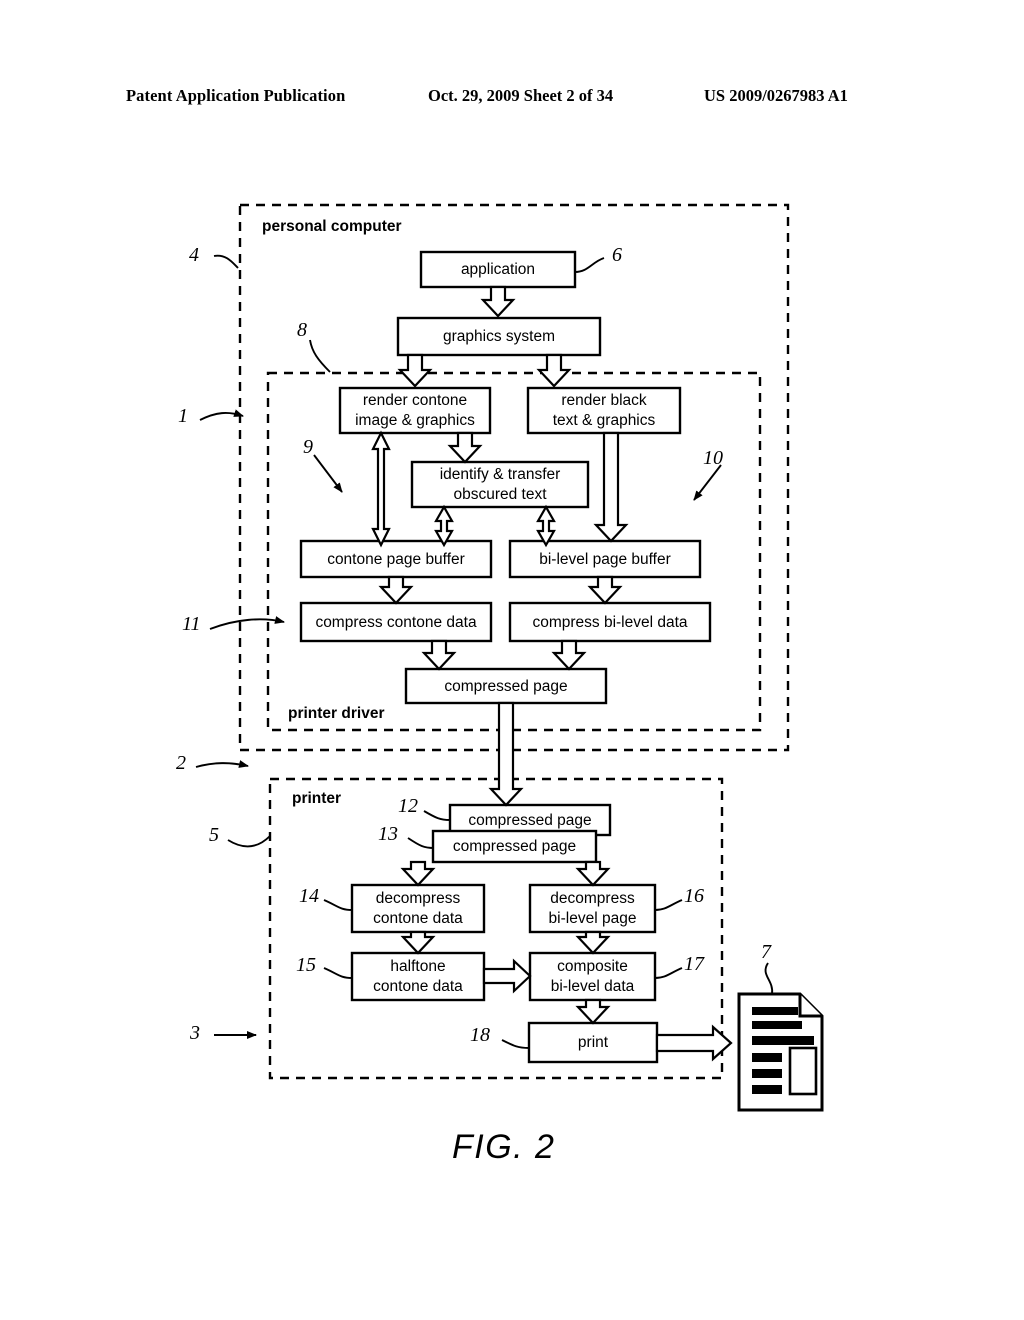  Describe the element at coordinates (593, 1042) in the screenshot. I see `box-print` at that location.